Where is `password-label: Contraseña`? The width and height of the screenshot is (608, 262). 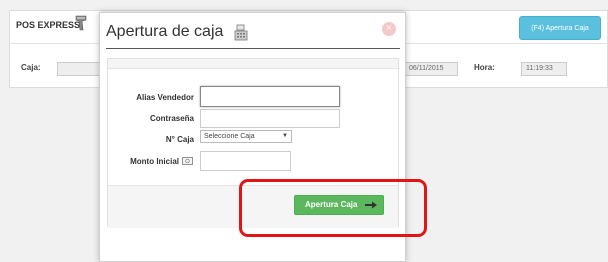 password-label: Contraseña is located at coordinates (171, 118).